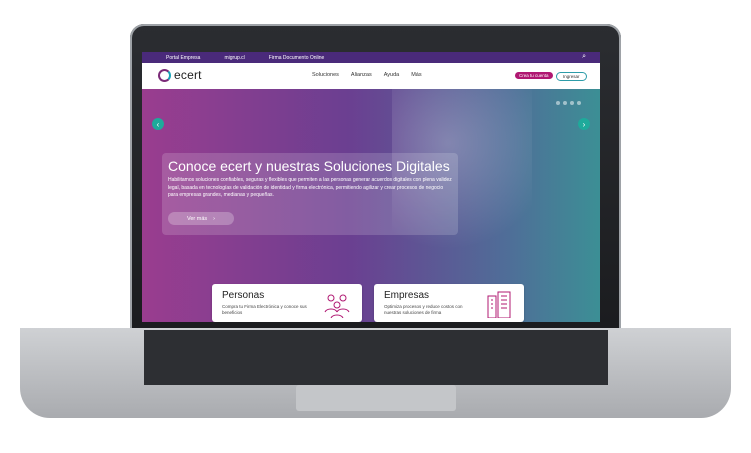 The image size is (751, 453). What do you see at coordinates (183, 58) in the screenshot?
I see `topbar-link-portal: Portal Empresa` at bounding box center [183, 58].